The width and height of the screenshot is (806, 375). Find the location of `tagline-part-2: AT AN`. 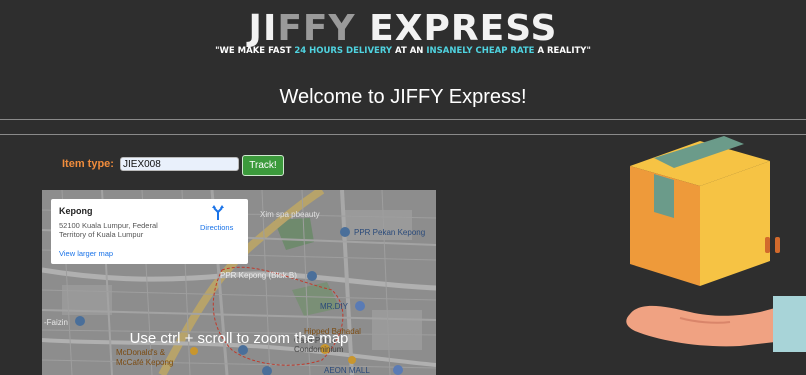

tagline-part-2: AT AN is located at coordinates (409, 51).